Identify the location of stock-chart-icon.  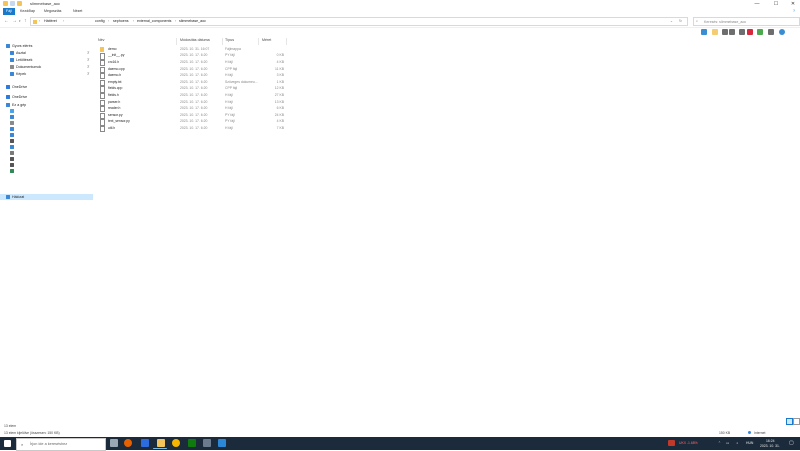
(671, 443).